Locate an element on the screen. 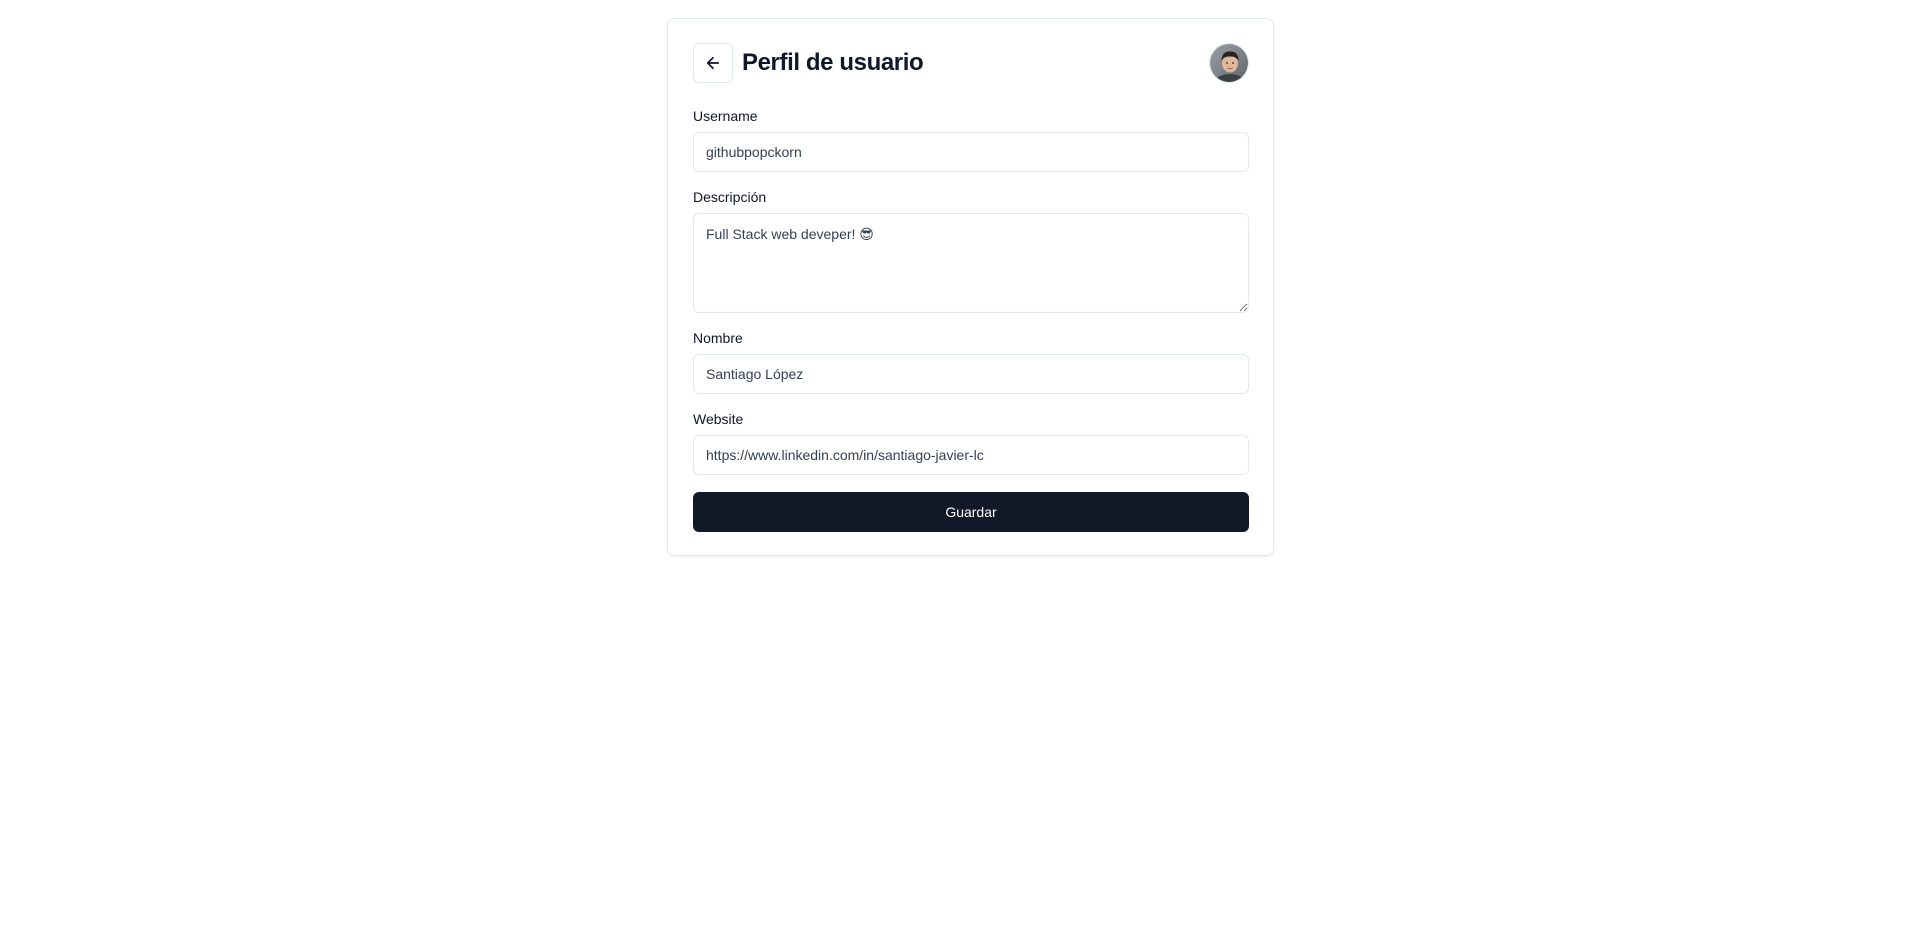 This screenshot has height=950, width=1920. header-left: Perfil de usuario is located at coordinates (808, 63).